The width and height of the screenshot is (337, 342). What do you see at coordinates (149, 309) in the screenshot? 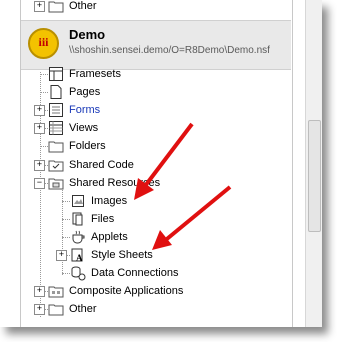
I see `tree-item-other: + Other` at bounding box center [149, 309].